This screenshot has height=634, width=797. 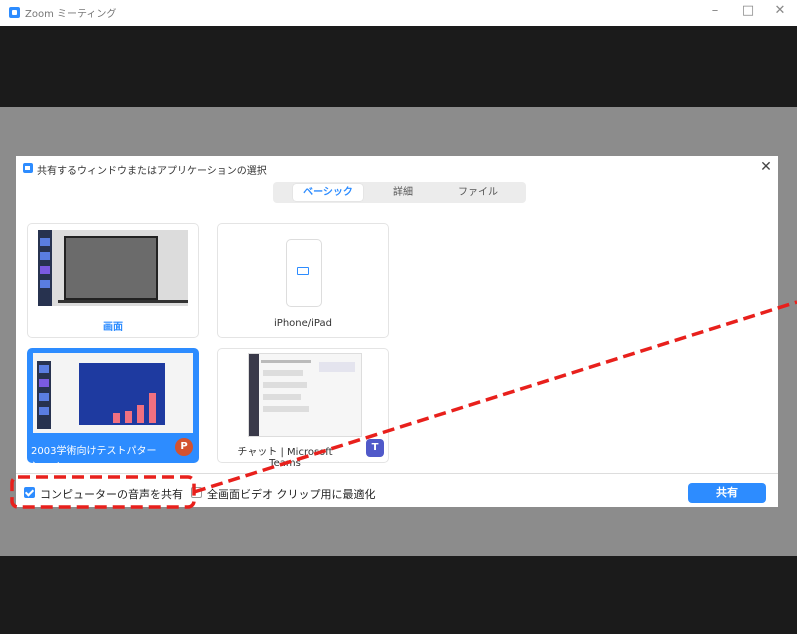 I want to click on optimize-video-checkbox, so click(x=196, y=492).